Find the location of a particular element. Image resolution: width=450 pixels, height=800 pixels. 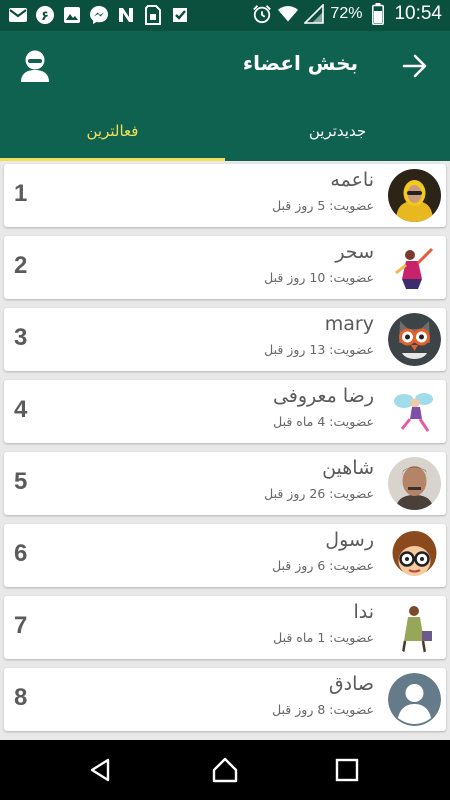

page-title: بخش اعضاء is located at coordinates (300, 63).